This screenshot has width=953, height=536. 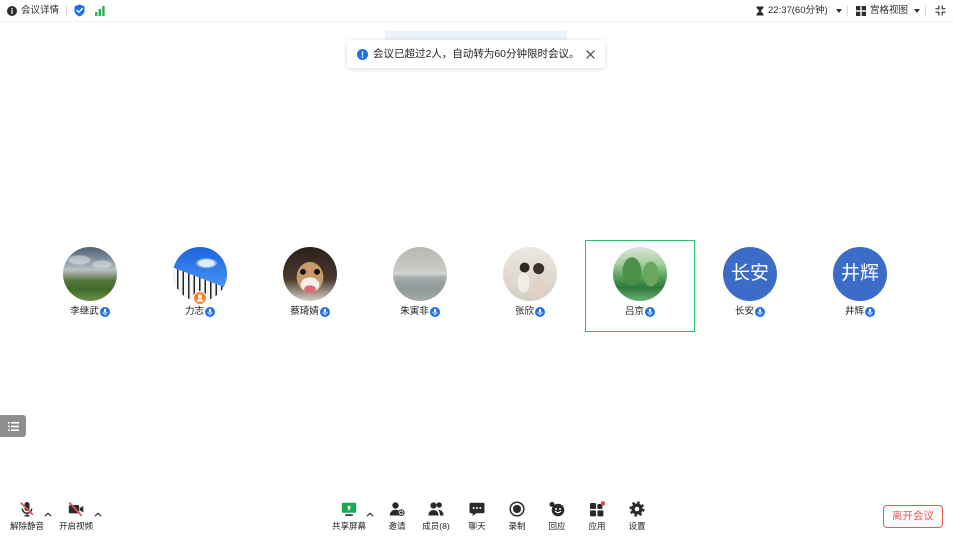 I want to click on participant-name-row: 力志, so click(x=200, y=312).